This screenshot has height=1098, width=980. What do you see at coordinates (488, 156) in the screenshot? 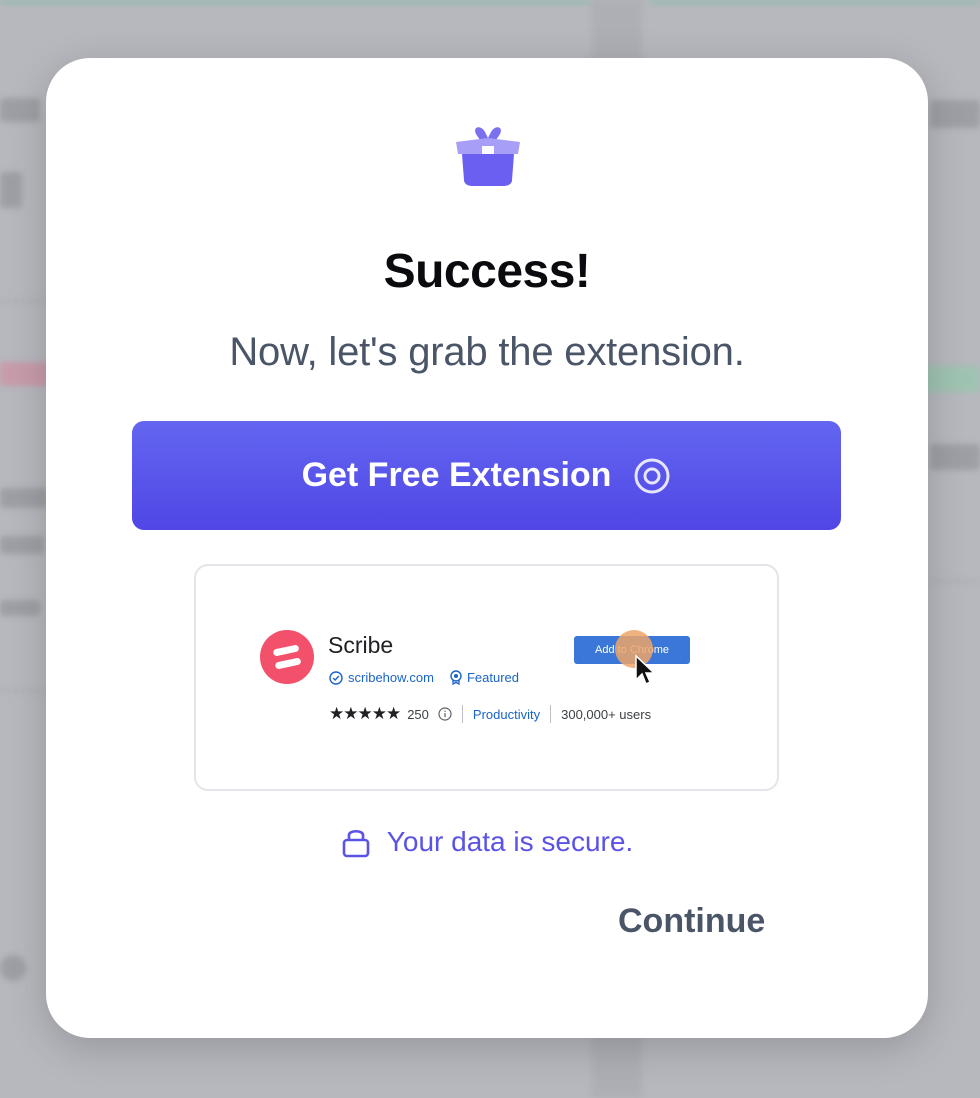
I see `gift-box-icon` at bounding box center [488, 156].